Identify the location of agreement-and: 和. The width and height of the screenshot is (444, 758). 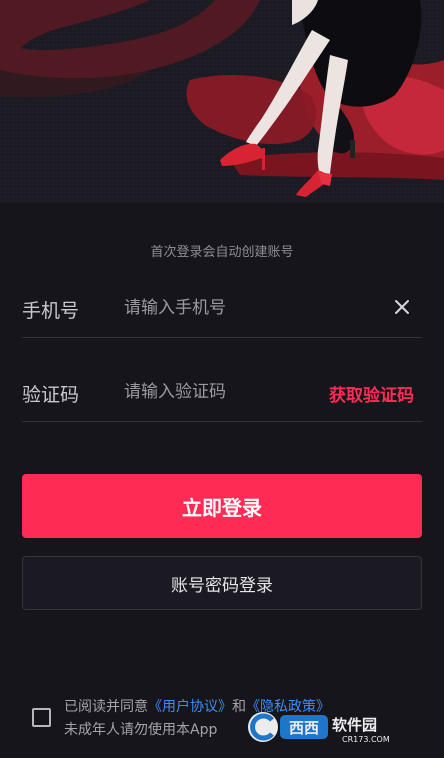
(239, 707).